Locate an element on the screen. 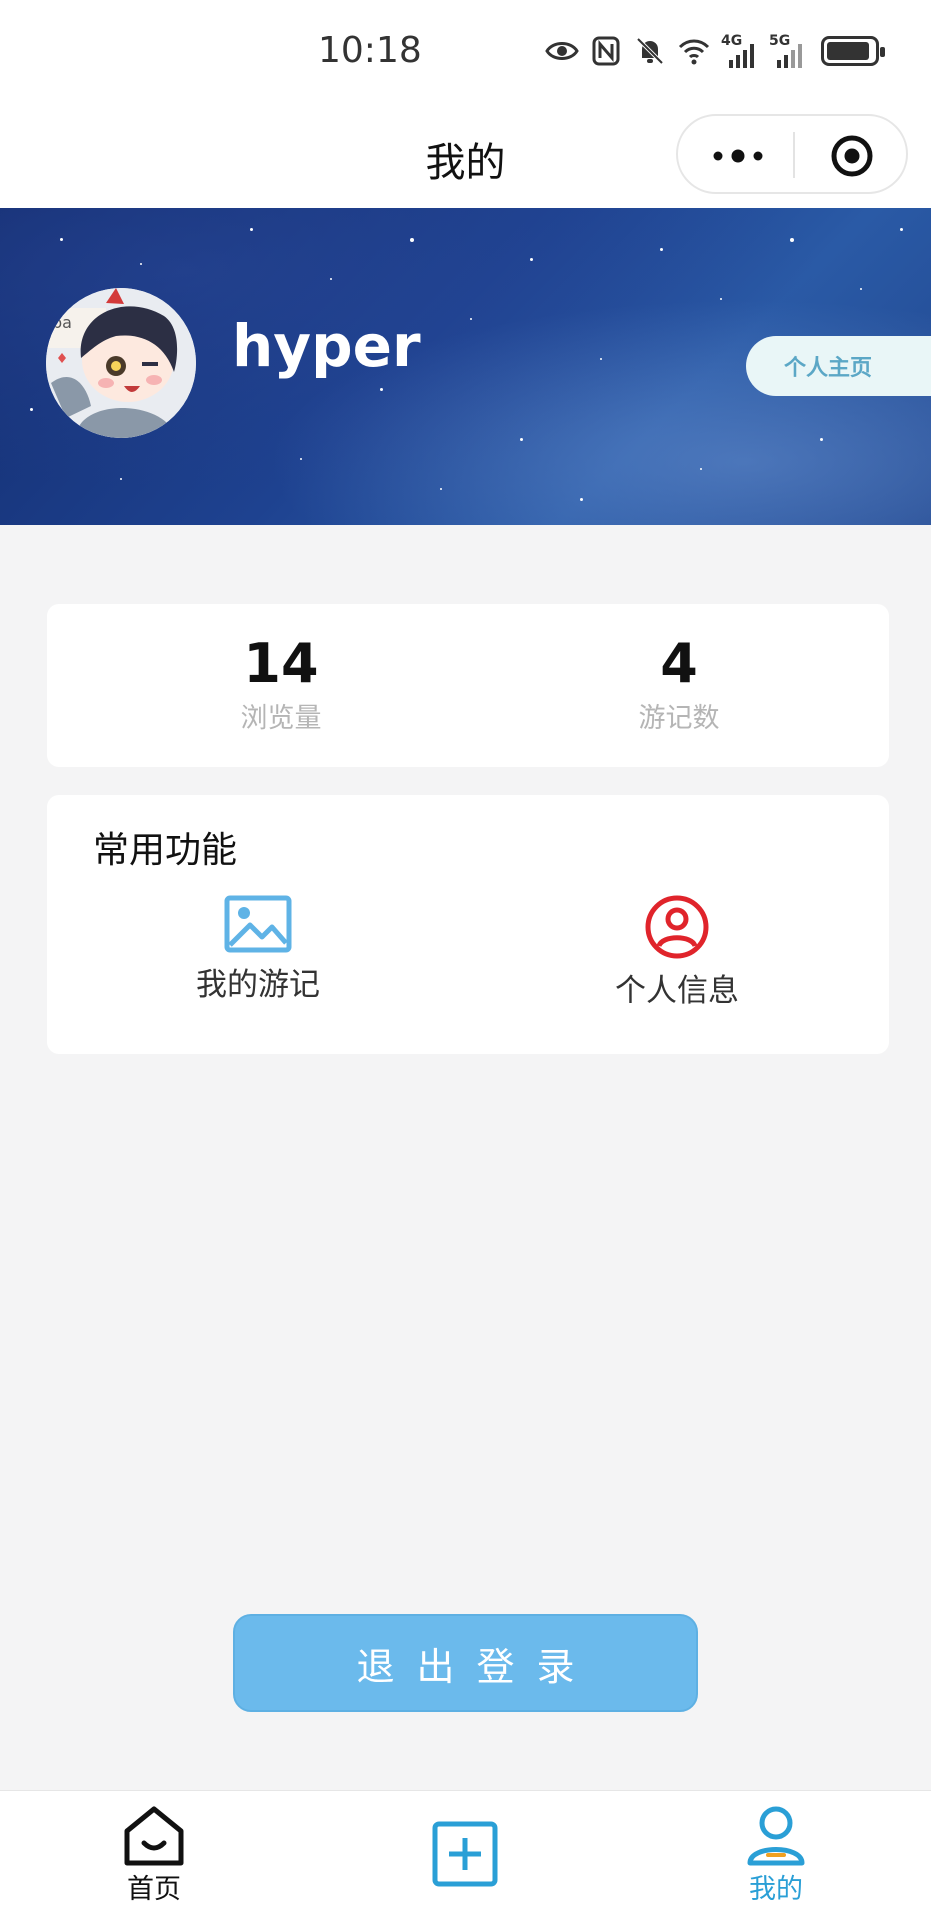 The height and width of the screenshot is (1920, 931). stat-value: 14 is located at coordinates (281, 663).